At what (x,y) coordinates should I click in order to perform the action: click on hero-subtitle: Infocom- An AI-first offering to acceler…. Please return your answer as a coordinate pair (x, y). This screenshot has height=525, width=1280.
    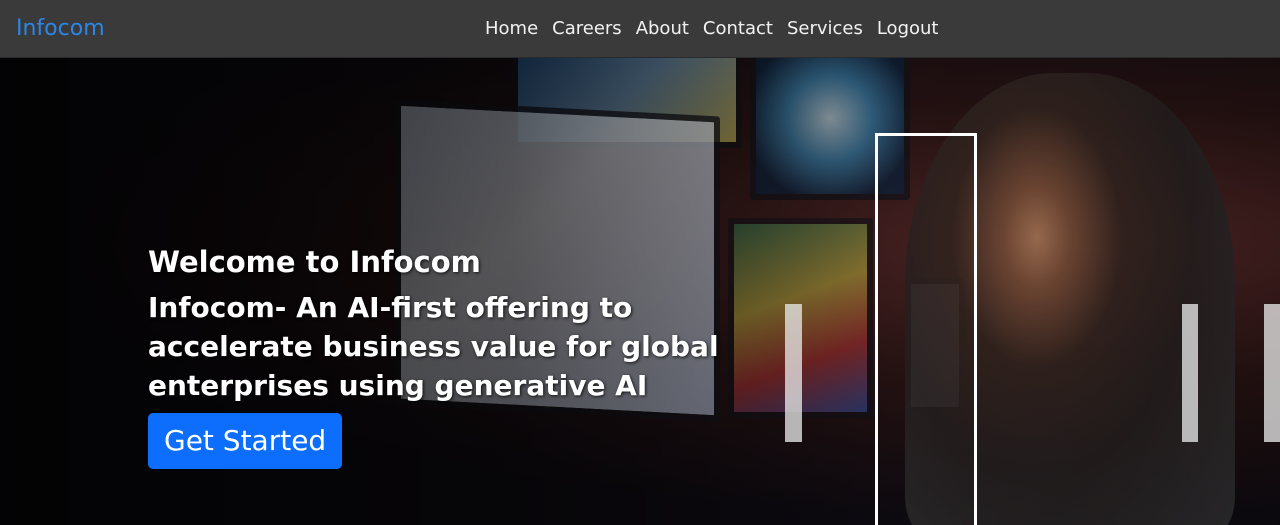
    Looking at the image, I should click on (433, 346).